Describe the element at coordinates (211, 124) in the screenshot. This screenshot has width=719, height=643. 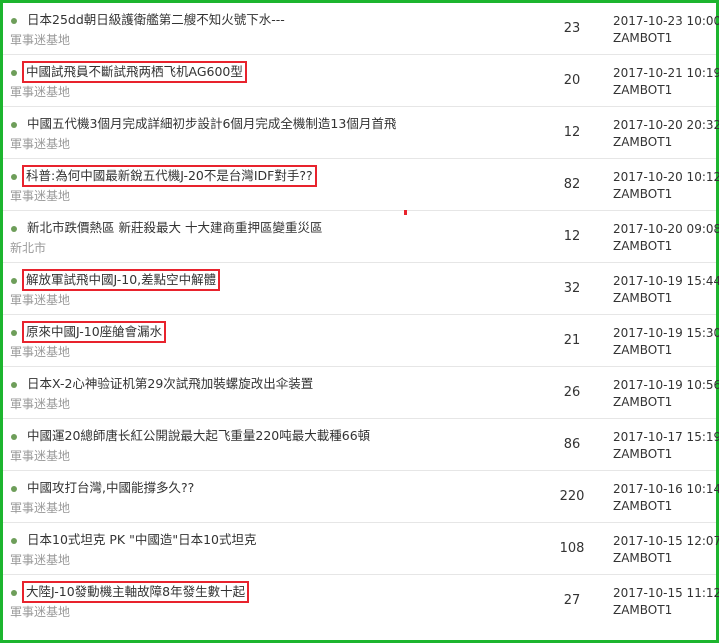
I see `thread-title-link: 中國五代機3個月完成詳細初步設計6個月完成全機制造13個月首飛` at that location.